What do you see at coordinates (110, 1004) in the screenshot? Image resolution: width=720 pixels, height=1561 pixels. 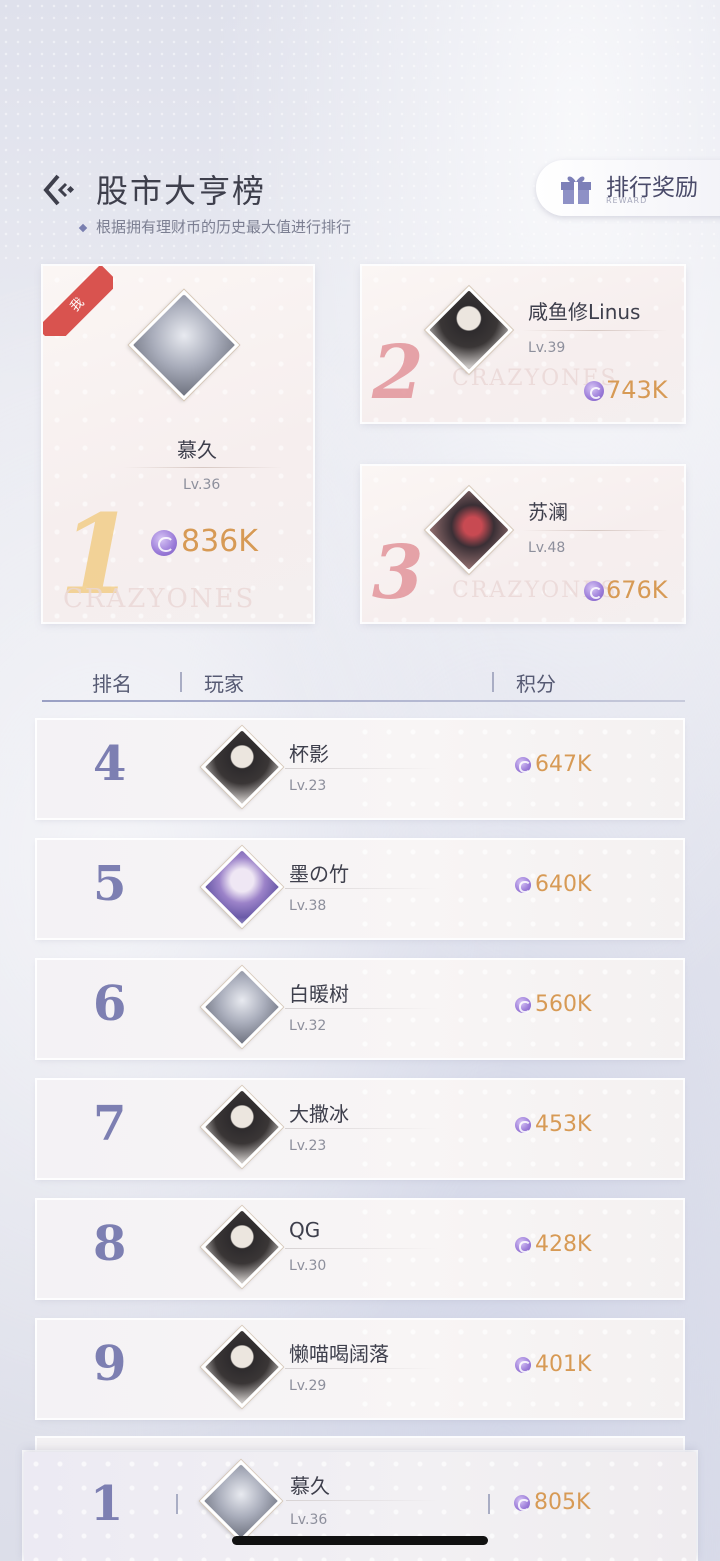 I see `rank-number: 6` at bounding box center [110, 1004].